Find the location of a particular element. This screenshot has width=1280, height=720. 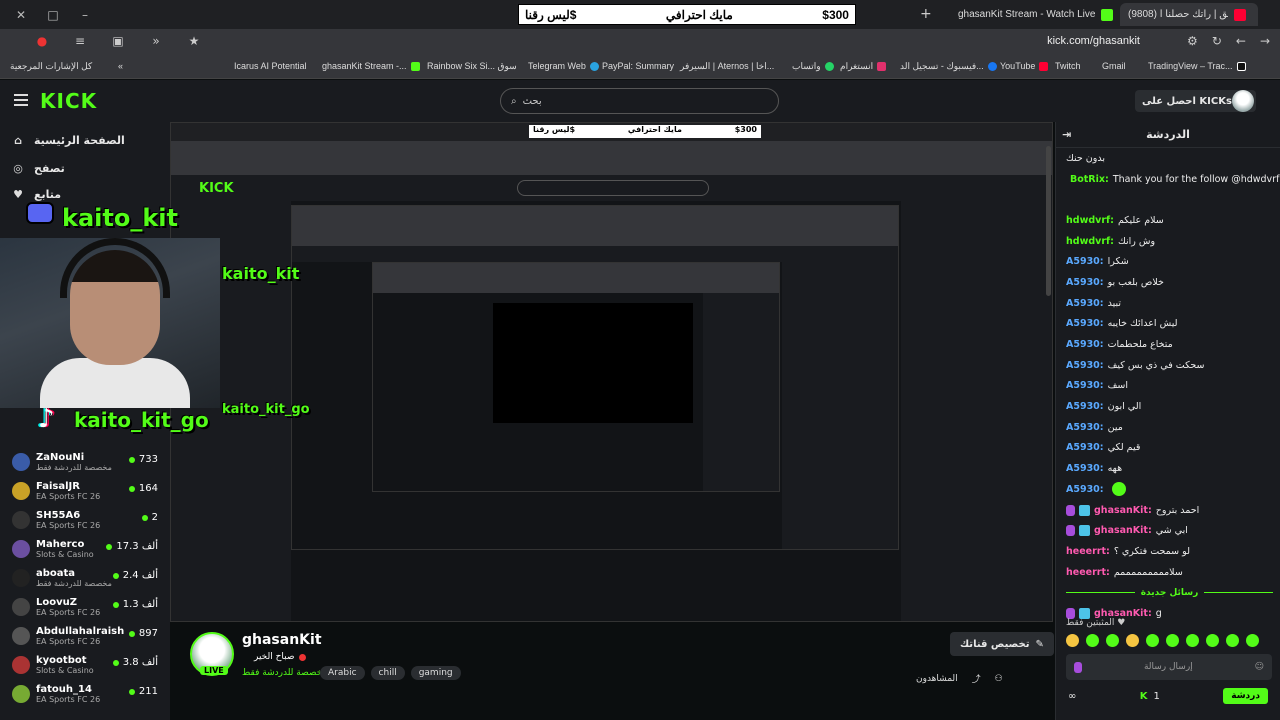

bookmark-item: Icarus AI Potential is located at coordinates (270, 66).